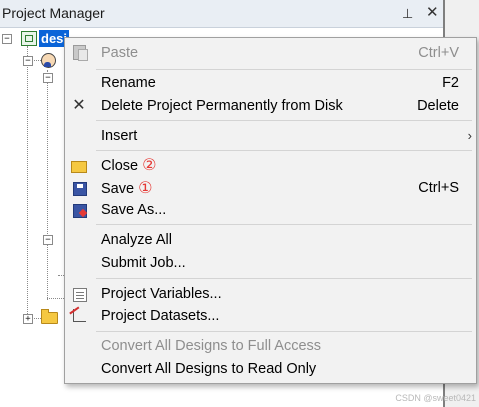 Image resolution: width=479 pixels, height=407 pixels. What do you see at coordinates (211, 346) in the screenshot?
I see `menu-item-label: Convert All Designs to Full Access` at bounding box center [211, 346].